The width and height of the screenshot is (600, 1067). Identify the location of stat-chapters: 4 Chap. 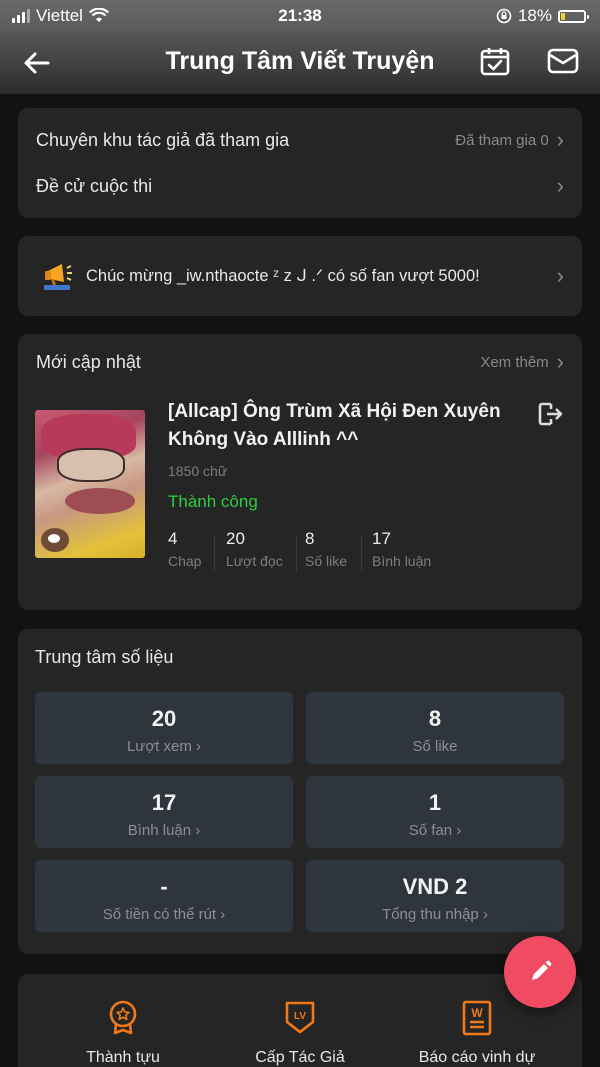
(184, 549).